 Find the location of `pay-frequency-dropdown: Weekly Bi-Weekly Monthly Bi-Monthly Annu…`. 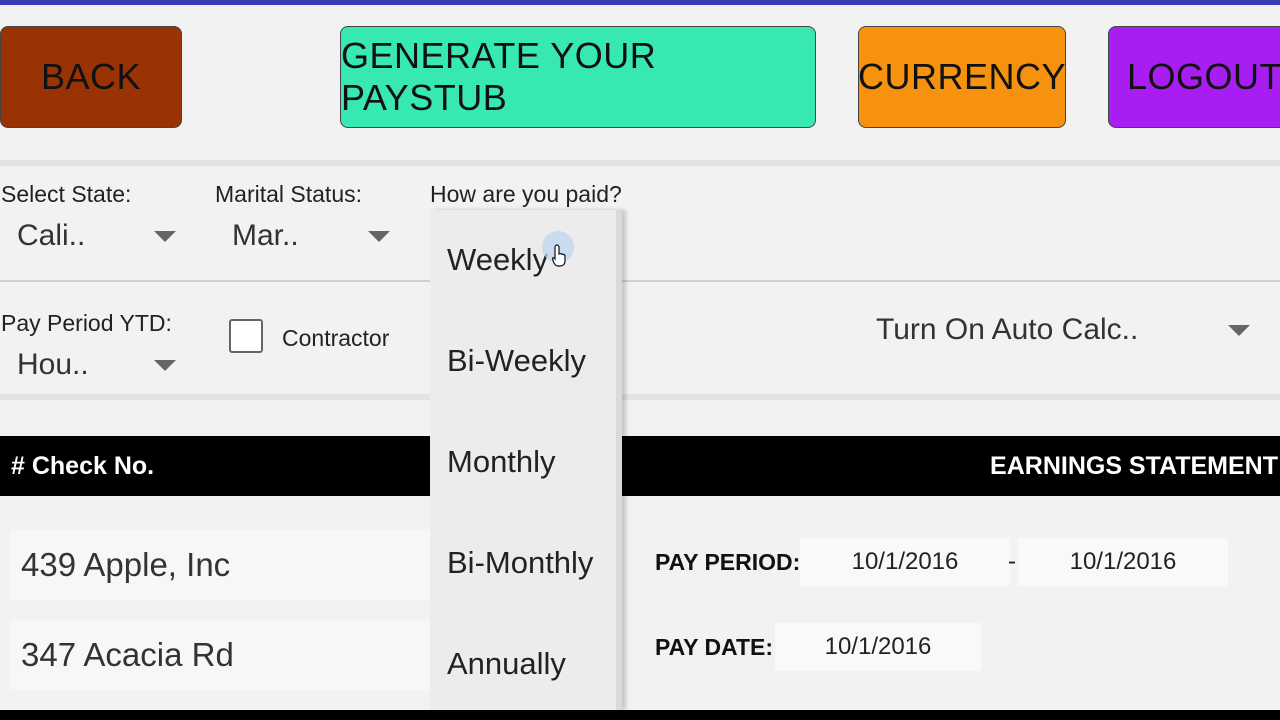

pay-frequency-dropdown: Weekly Bi-Weekly Monthly Bi-Monthly Annu… is located at coordinates (526, 460).